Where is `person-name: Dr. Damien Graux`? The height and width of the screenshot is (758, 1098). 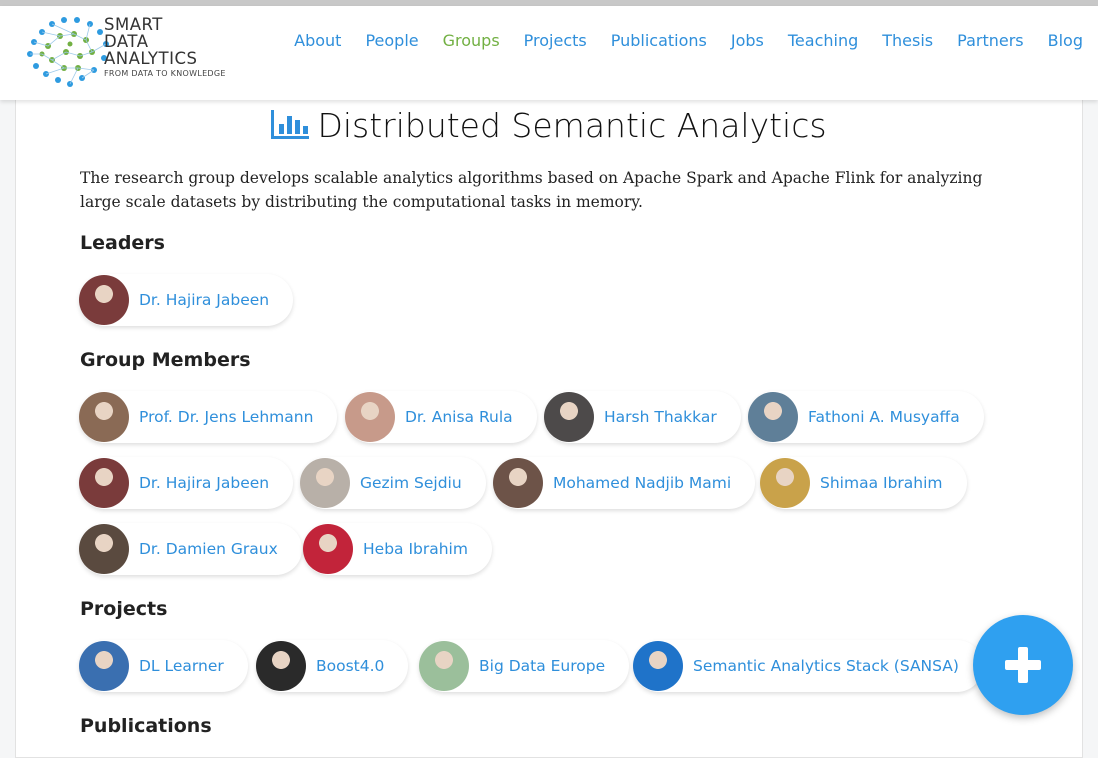 person-name: Dr. Damien Graux is located at coordinates (208, 549).